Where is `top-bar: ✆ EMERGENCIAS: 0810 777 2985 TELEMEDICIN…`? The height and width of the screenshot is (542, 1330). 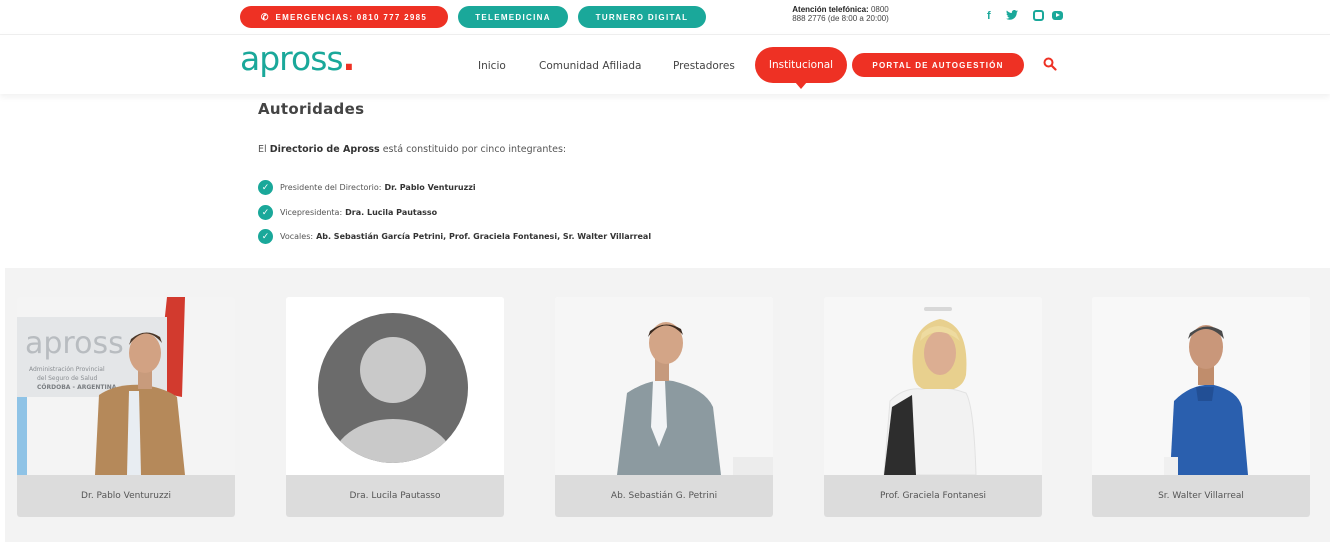 top-bar: ✆ EMERGENCIAS: 0810 777 2985 TELEMEDICIN… is located at coordinates (665, 17).